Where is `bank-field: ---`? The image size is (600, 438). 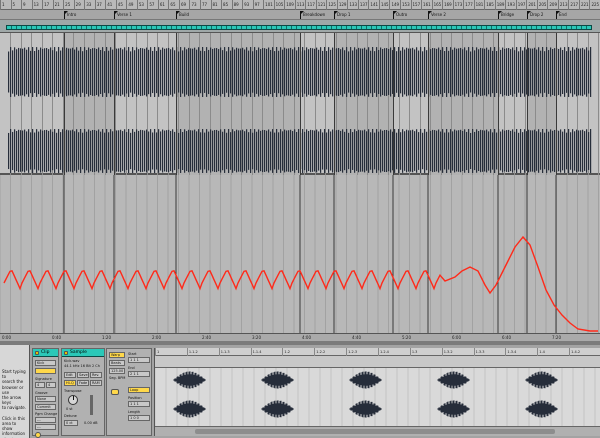
bank-field: --- is located at coordinates (45, 420).